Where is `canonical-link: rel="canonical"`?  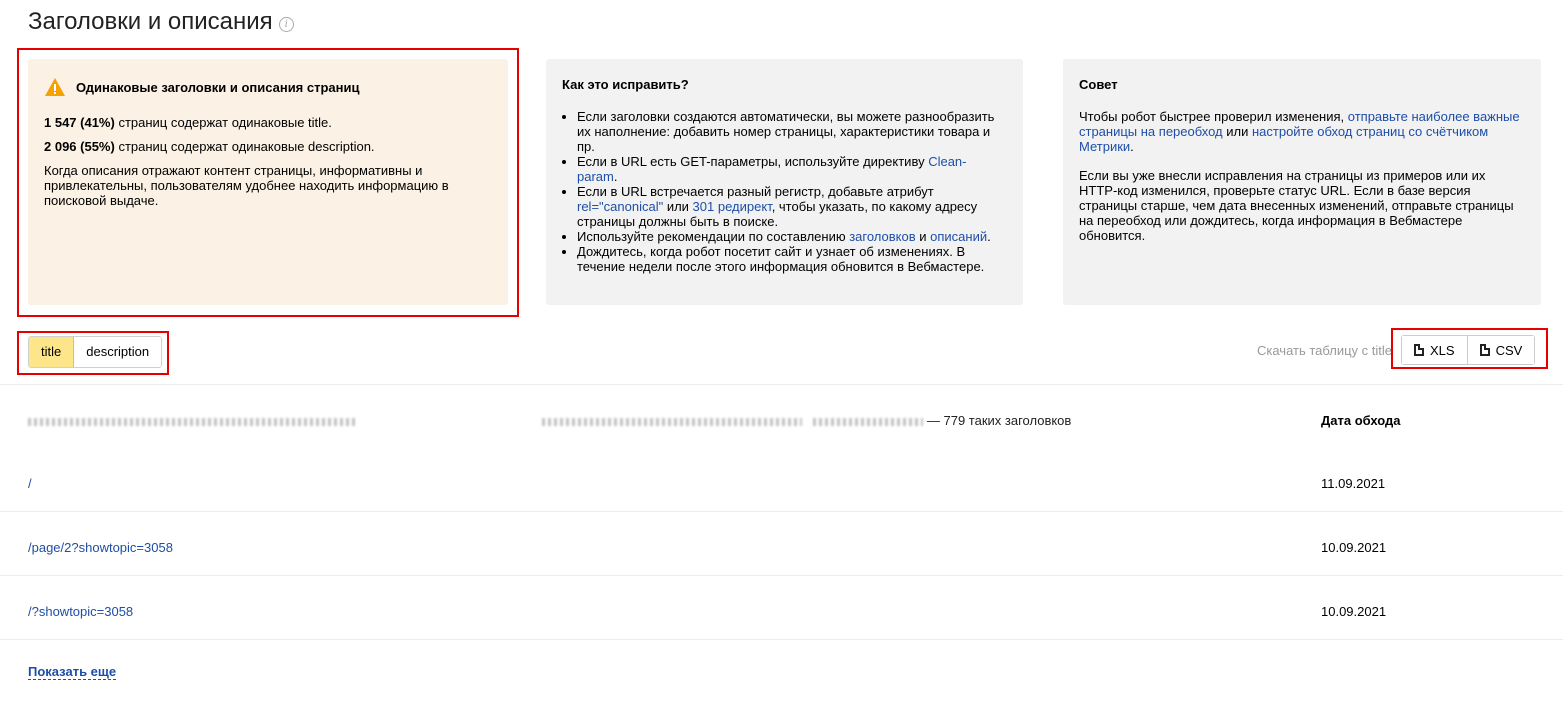 canonical-link: rel="canonical" is located at coordinates (620, 206).